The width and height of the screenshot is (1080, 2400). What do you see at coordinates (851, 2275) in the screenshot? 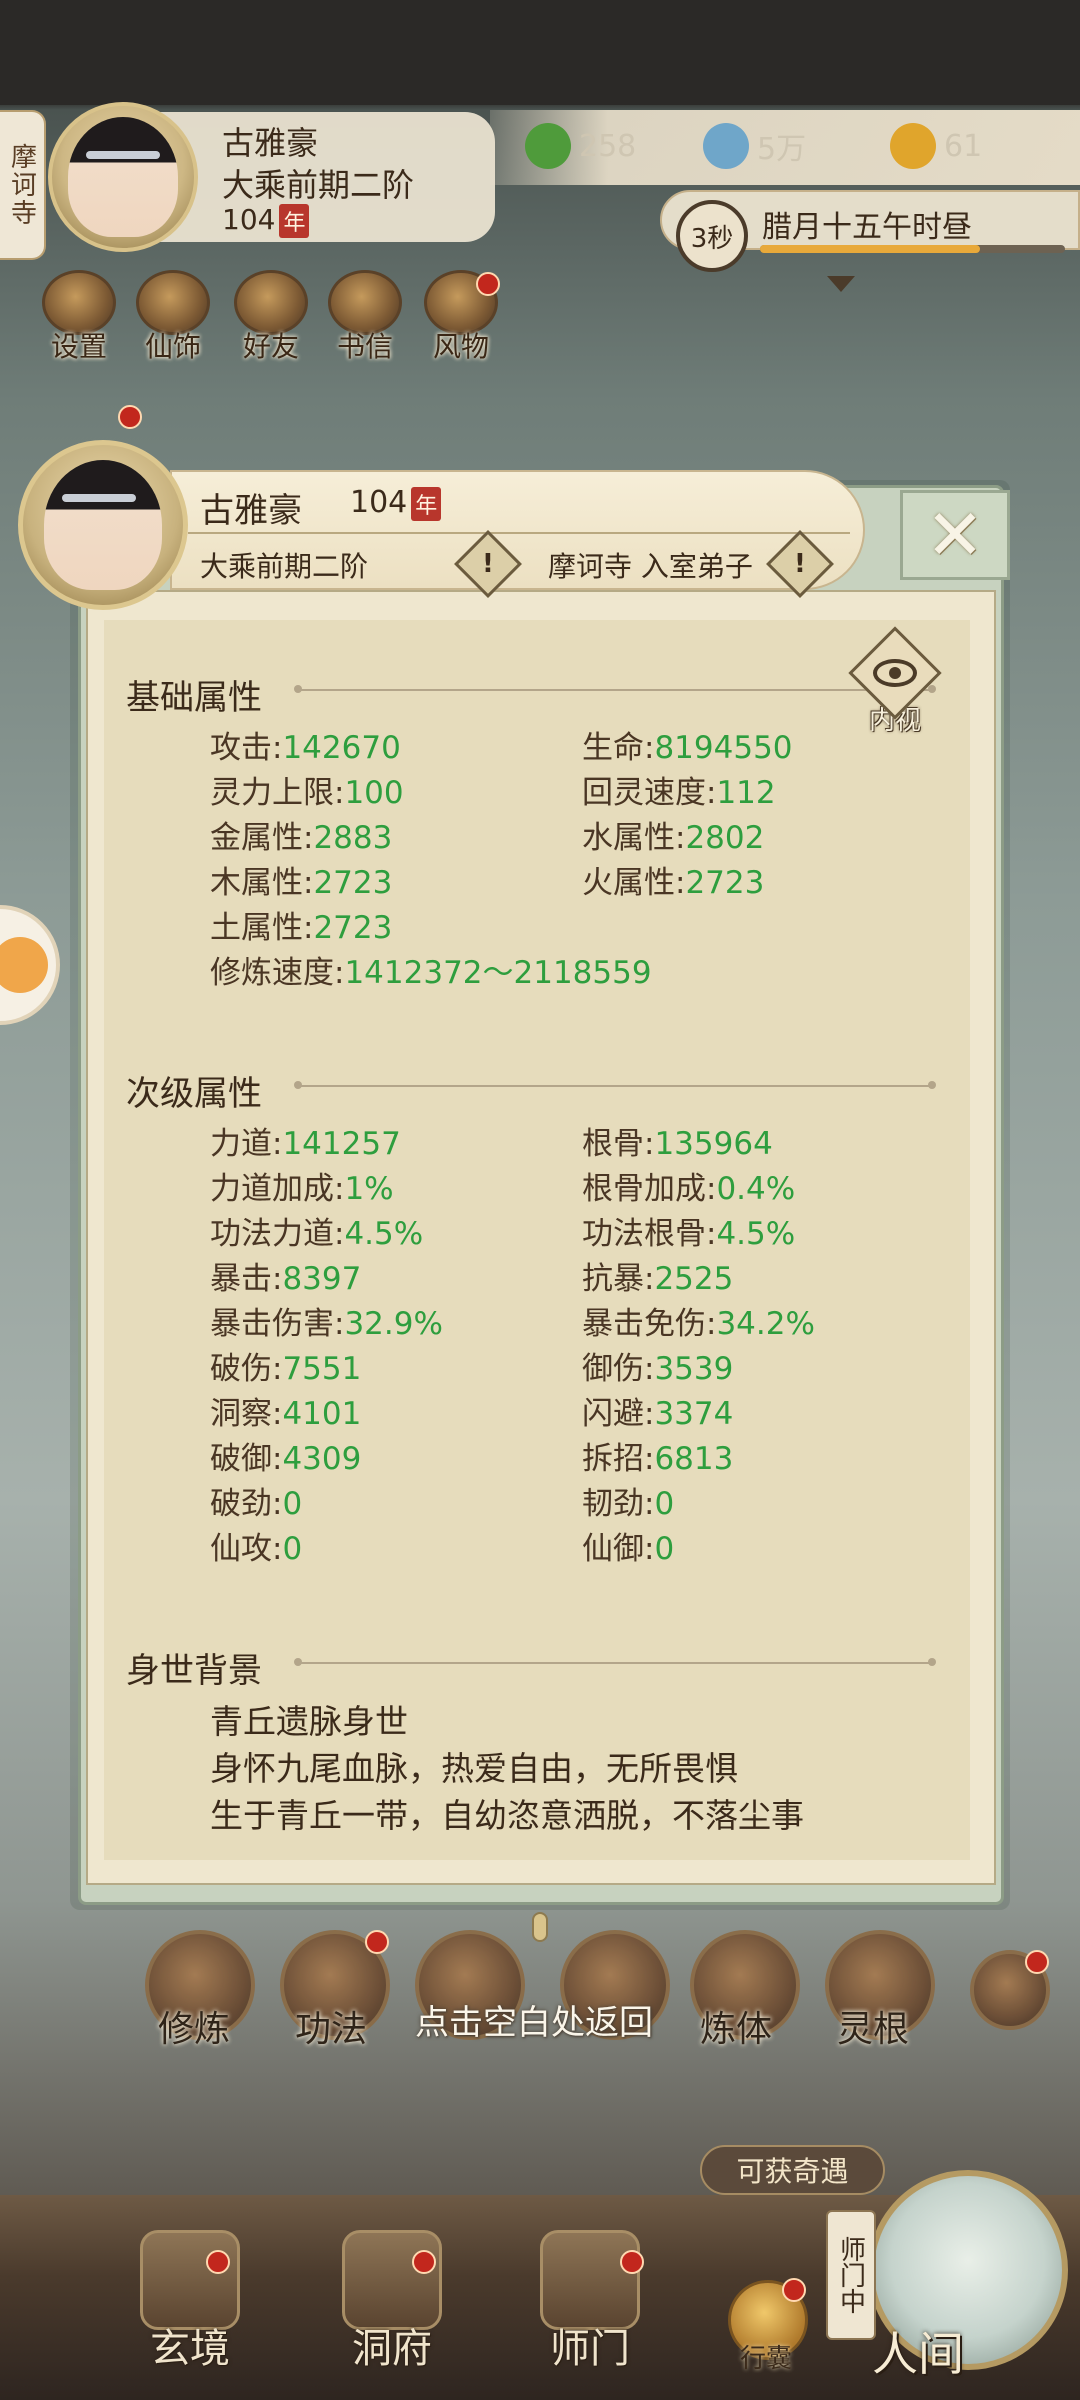
I see `sect-status-tag: 师门中` at bounding box center [851, 2275].